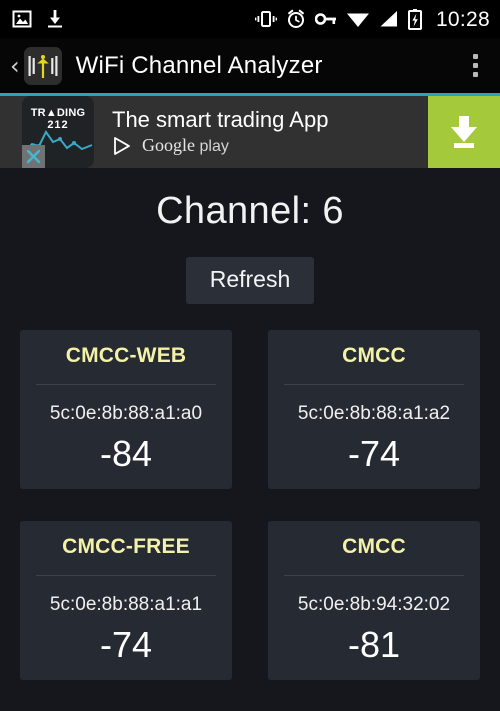 This screenshot has width=500, height=711. I want to click on ad-text-block: The smart trading App Google play, so click(261, 132).